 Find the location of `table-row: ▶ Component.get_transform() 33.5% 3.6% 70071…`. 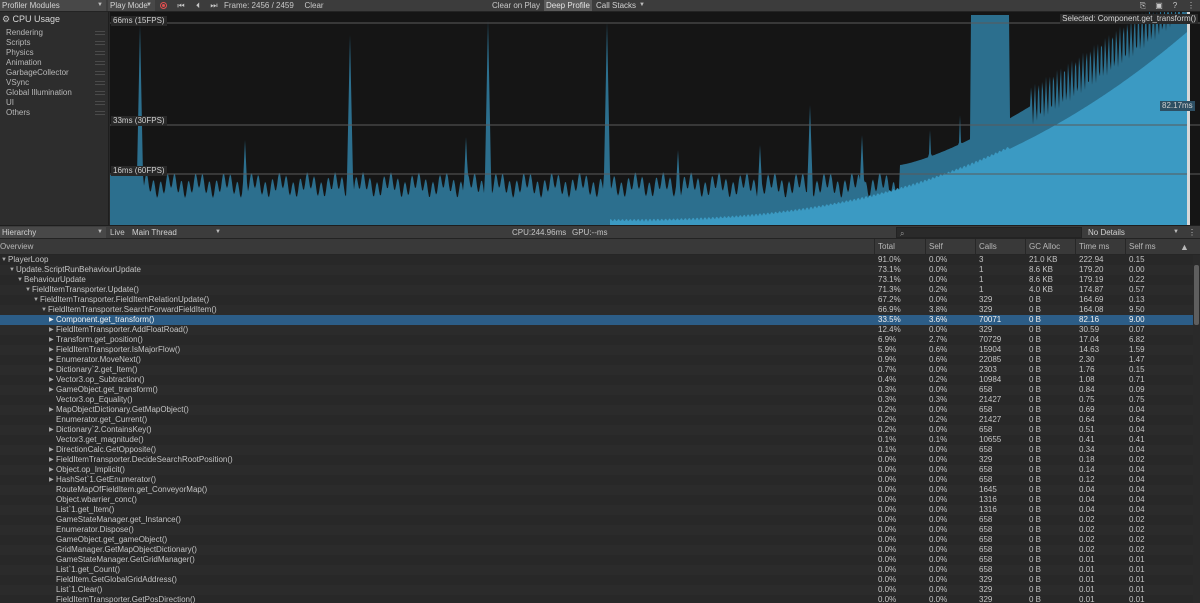

table-row: ▶ Component.get_transform() 33.5% 3.6% 70071… is located at coordinates (596, 320).